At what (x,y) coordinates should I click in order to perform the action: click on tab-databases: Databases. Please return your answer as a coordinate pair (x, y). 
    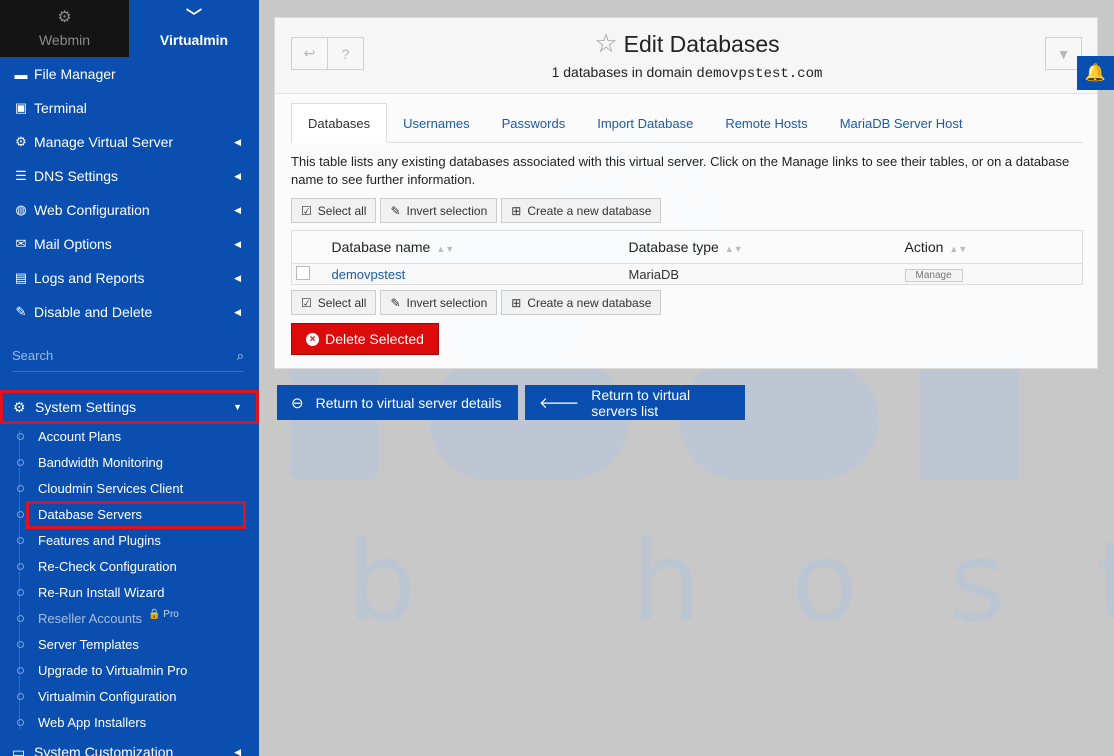
    Looking at the image, I should click on (339, 123).